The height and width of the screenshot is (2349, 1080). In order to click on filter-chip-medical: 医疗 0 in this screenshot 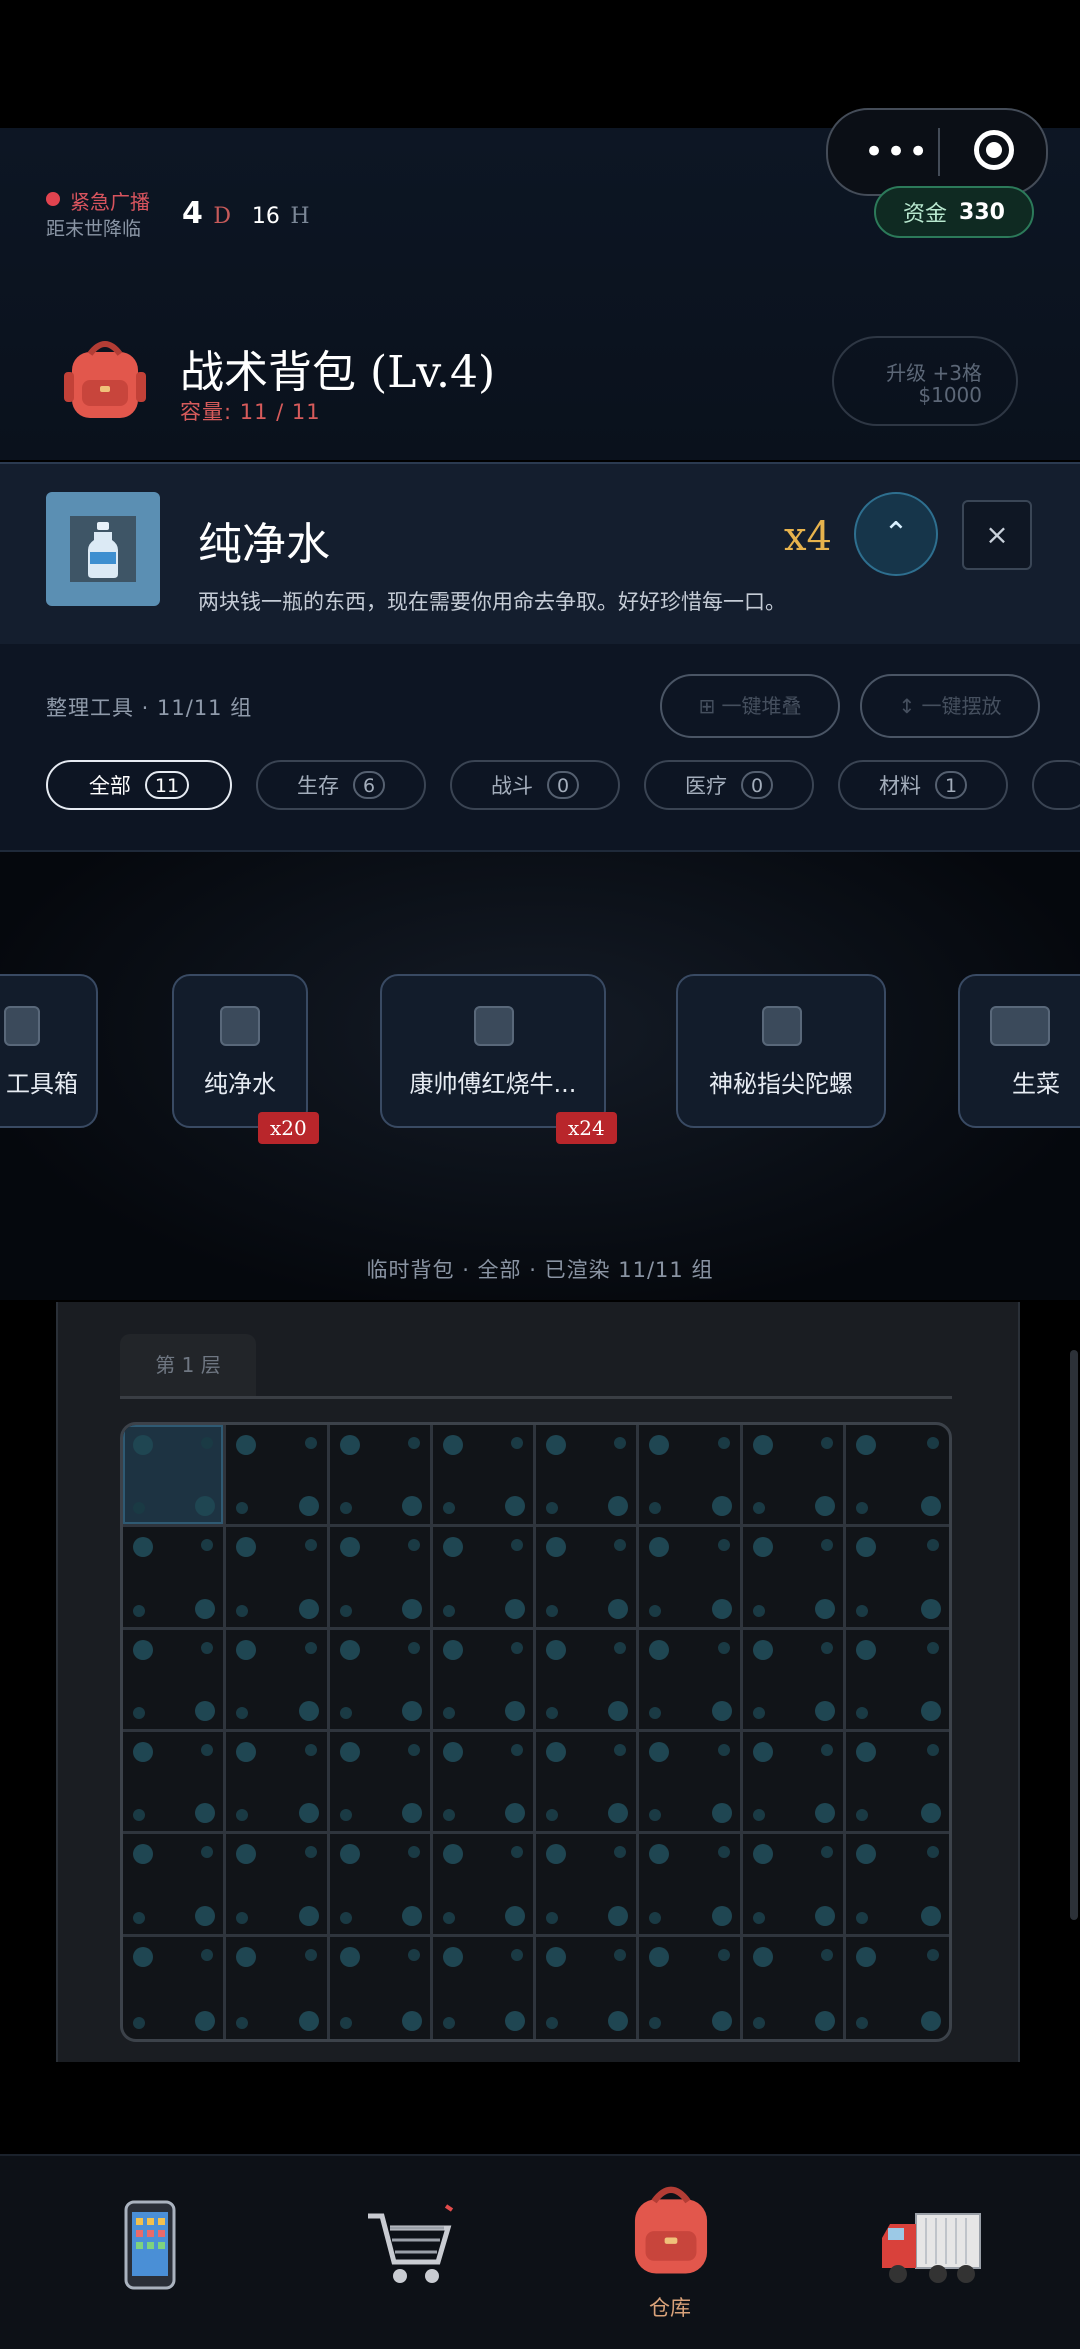, I will do `click(729, 785)`.